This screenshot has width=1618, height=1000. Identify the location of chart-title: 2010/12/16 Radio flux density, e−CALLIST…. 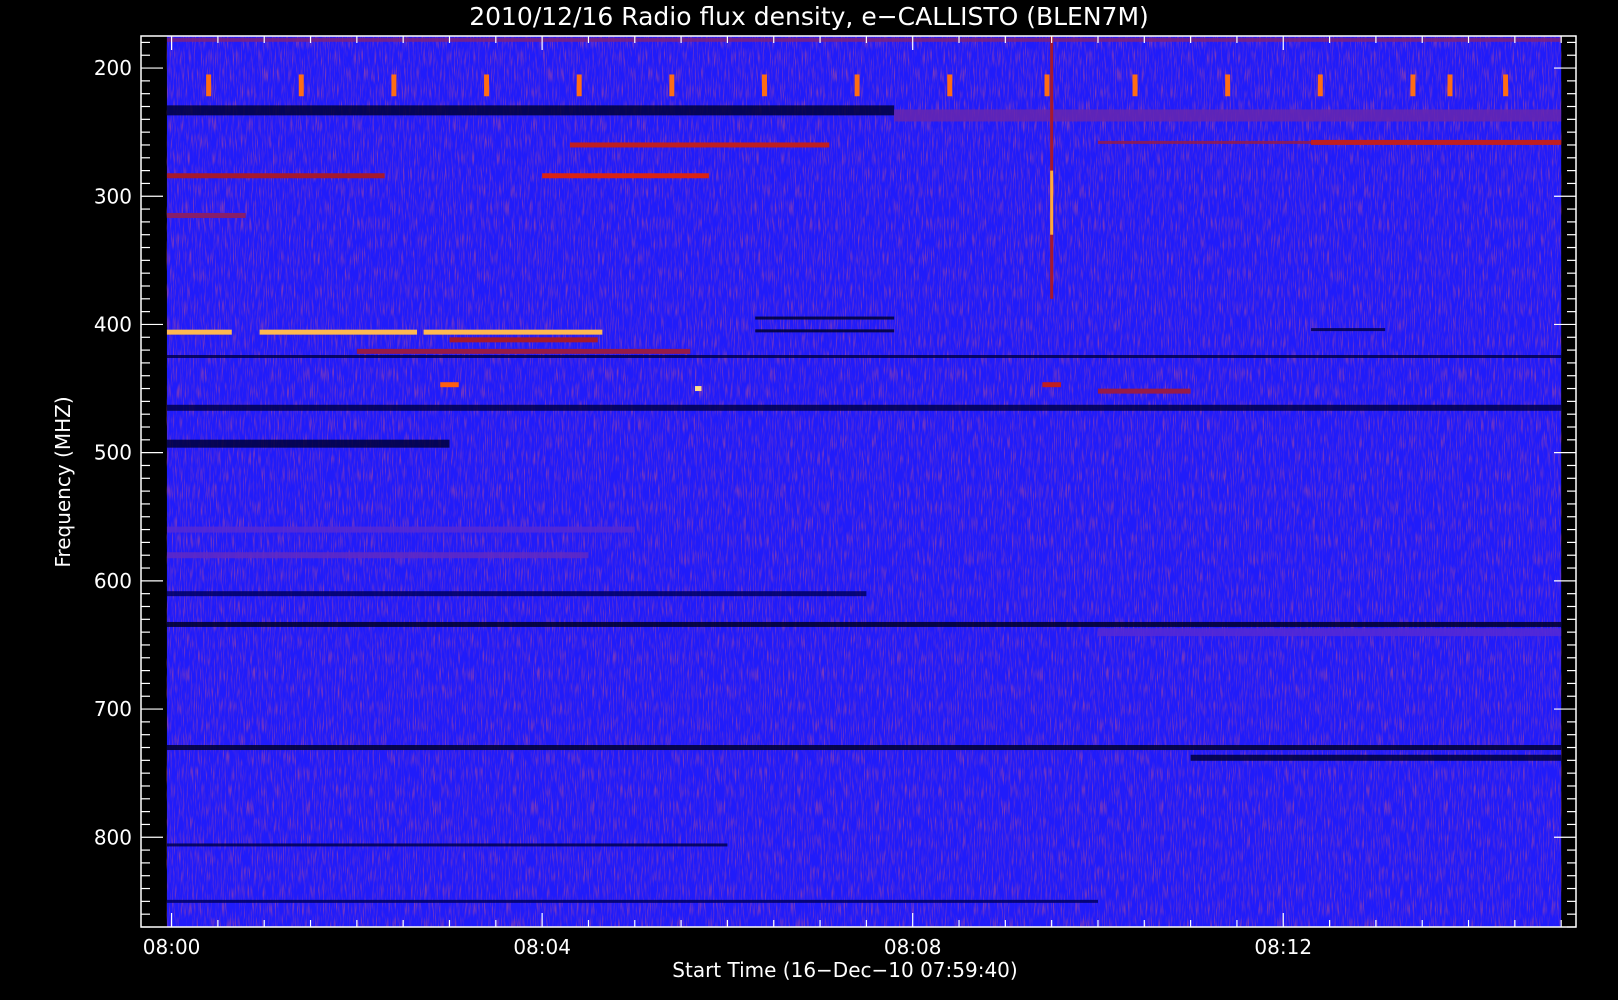
(809, 16).